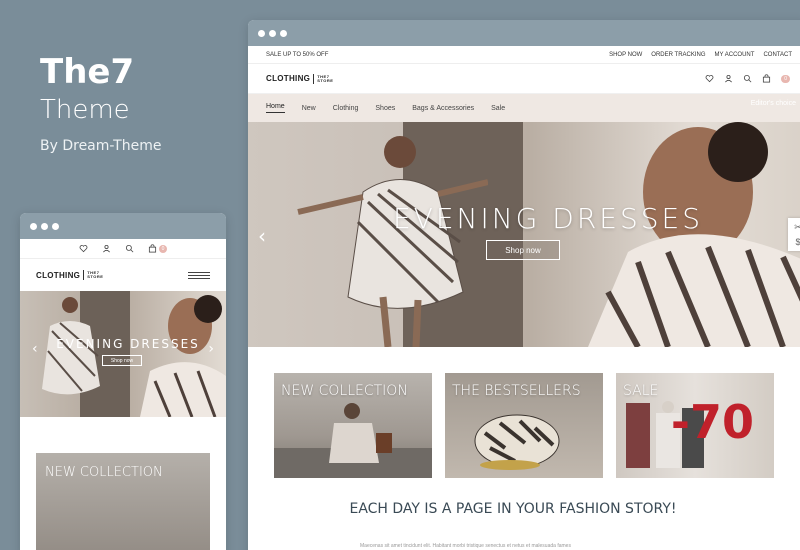  Describe the element at coordinates (297, 54) in the screenshot. I see `promo-text: SALE UP TO 50% OFF` at that location.